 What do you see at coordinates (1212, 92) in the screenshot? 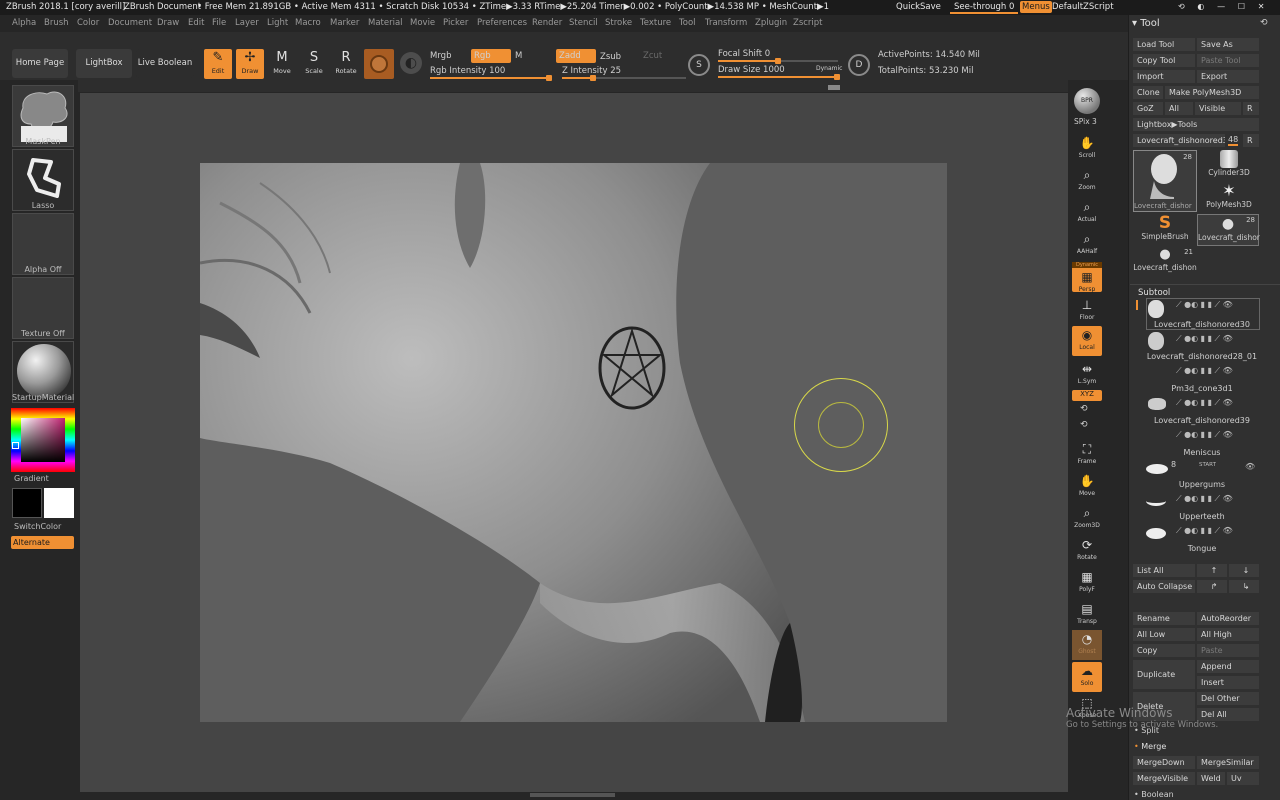
I see `make-polymesh3d-button: Make PolyMesh3D` at bounding box center [1212, 92].